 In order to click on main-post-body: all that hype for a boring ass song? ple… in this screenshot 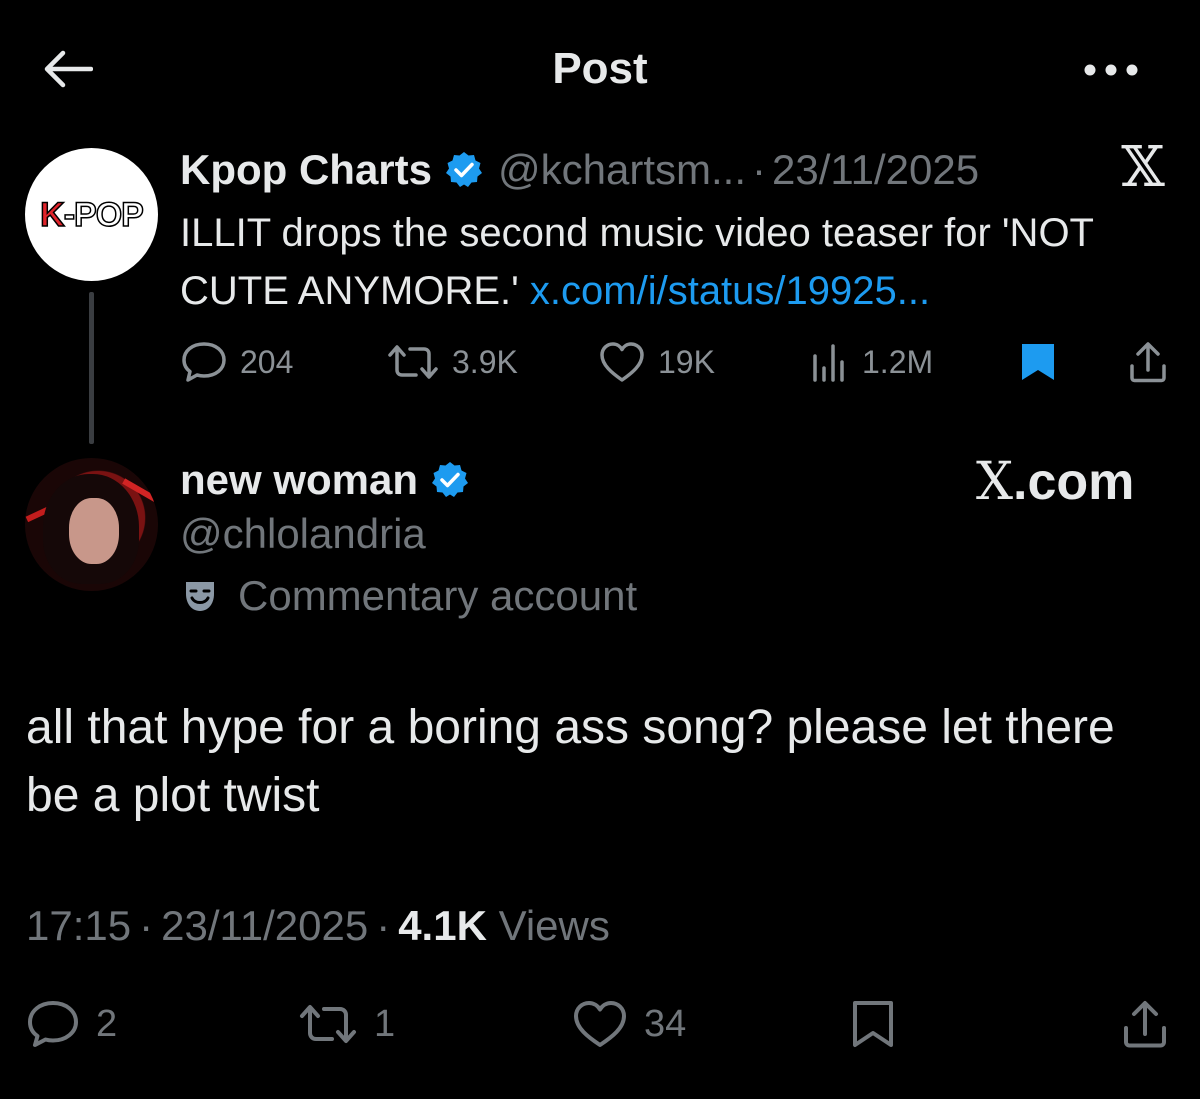, I will do `click(570, 761)`.